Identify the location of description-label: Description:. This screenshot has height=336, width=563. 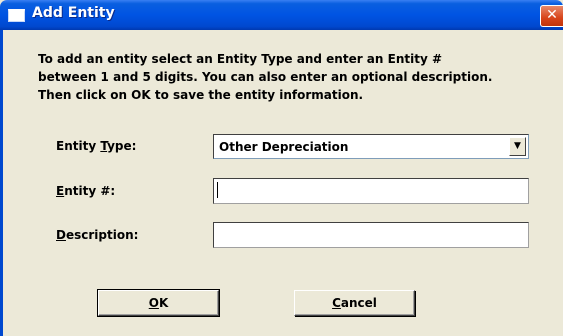
(97, 235).